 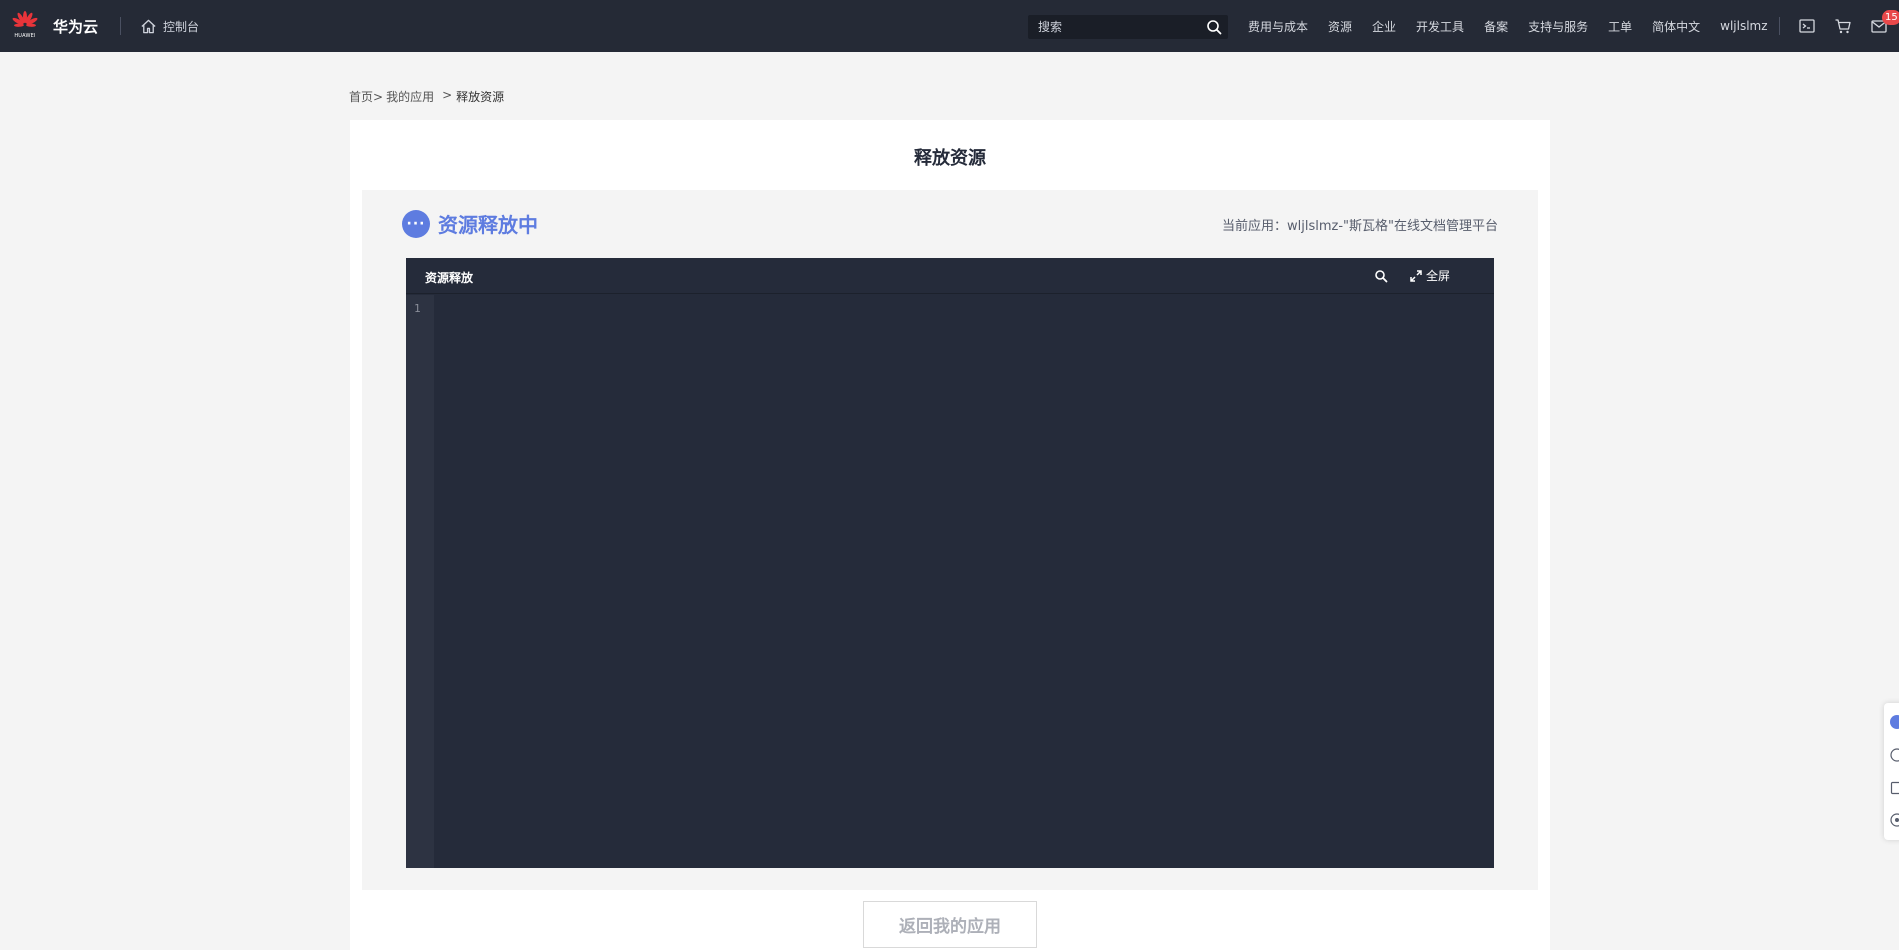 What do you see at coordinates (1360, 226) in the screenshot?
I see `current-app-label: 当前应用：wljlslmz-"斯瓦格"在线文档管理平台` at bounding box center [1360, 226].